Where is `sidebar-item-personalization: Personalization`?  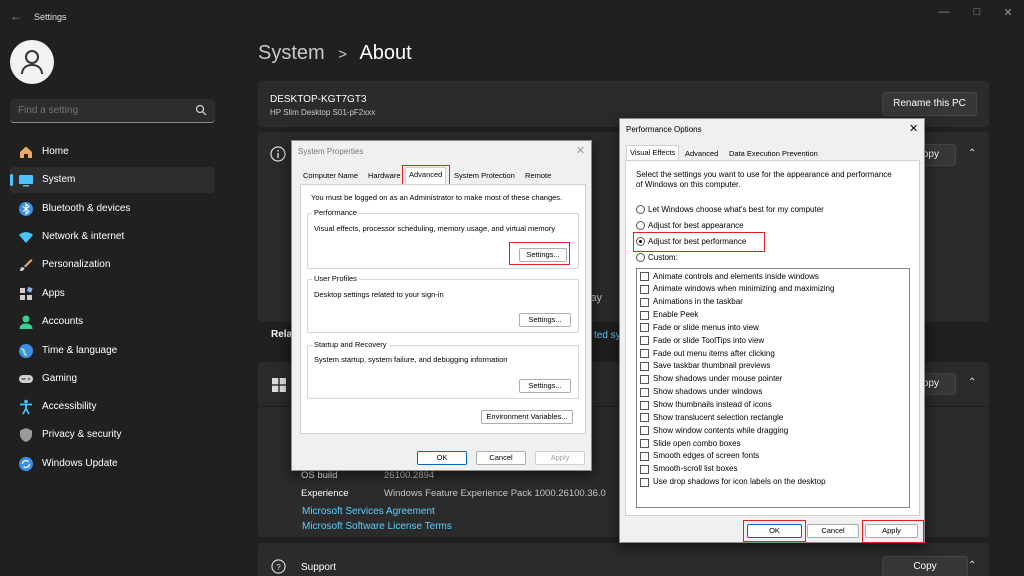
sidebar-item-personalization: Personalization is located at coordinates (112, 265).